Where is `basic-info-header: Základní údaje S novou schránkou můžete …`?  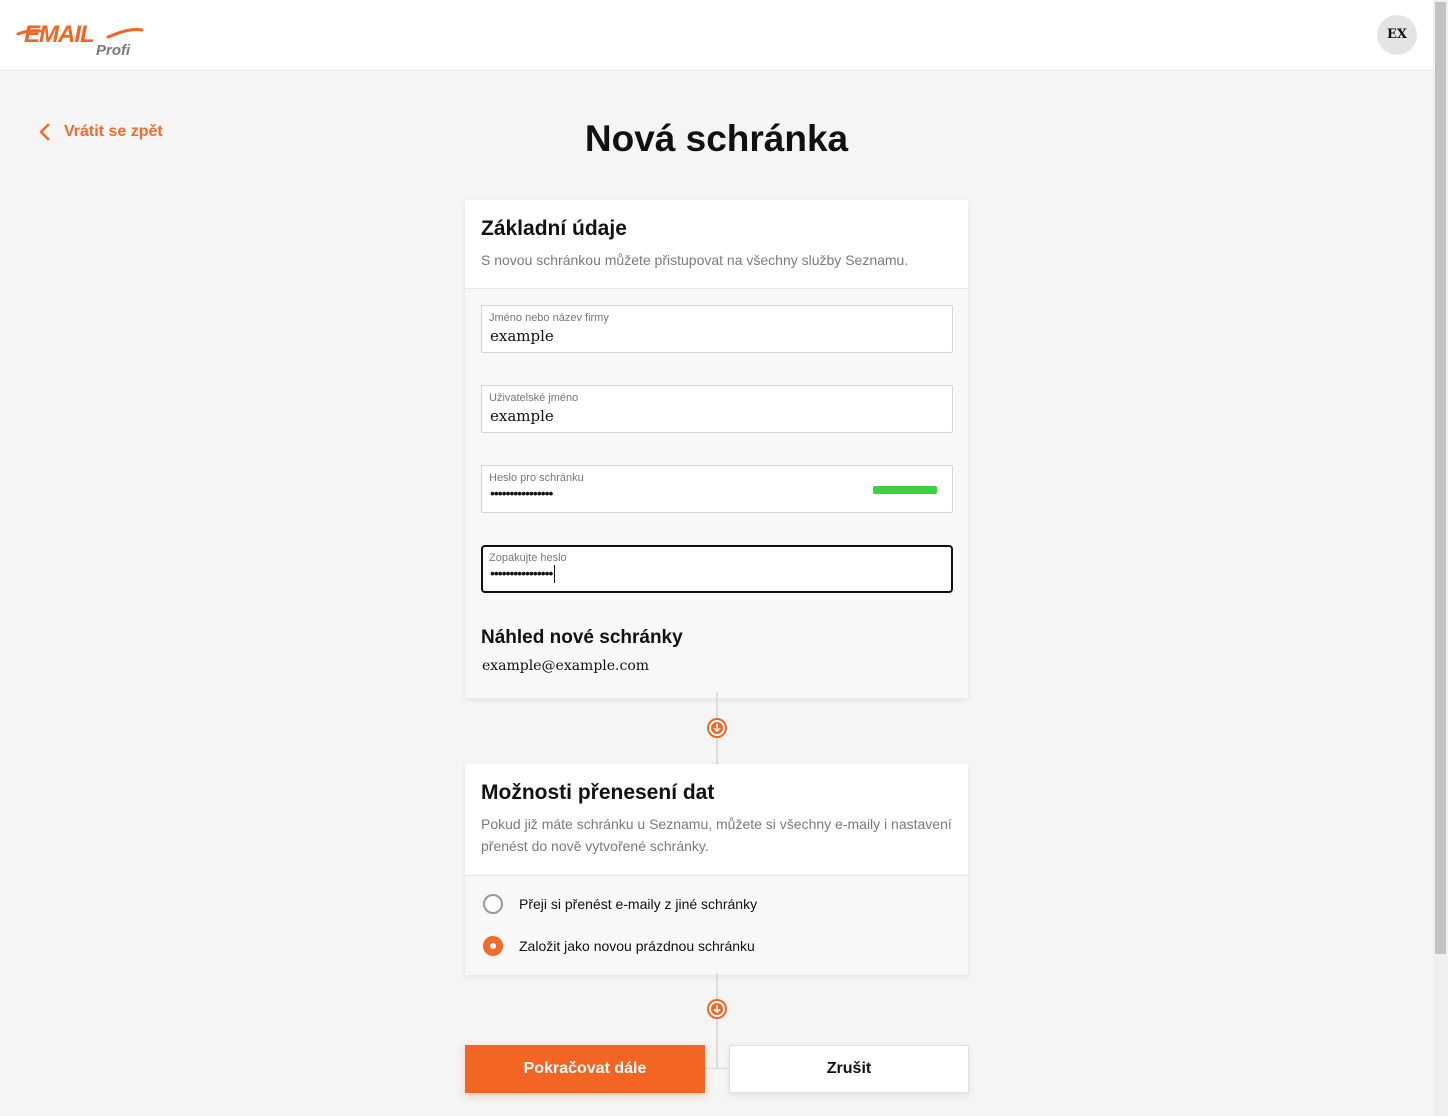
basic-info-header: Základní údaje S novou schránkou můžete … is located at coordinates (716, 244).